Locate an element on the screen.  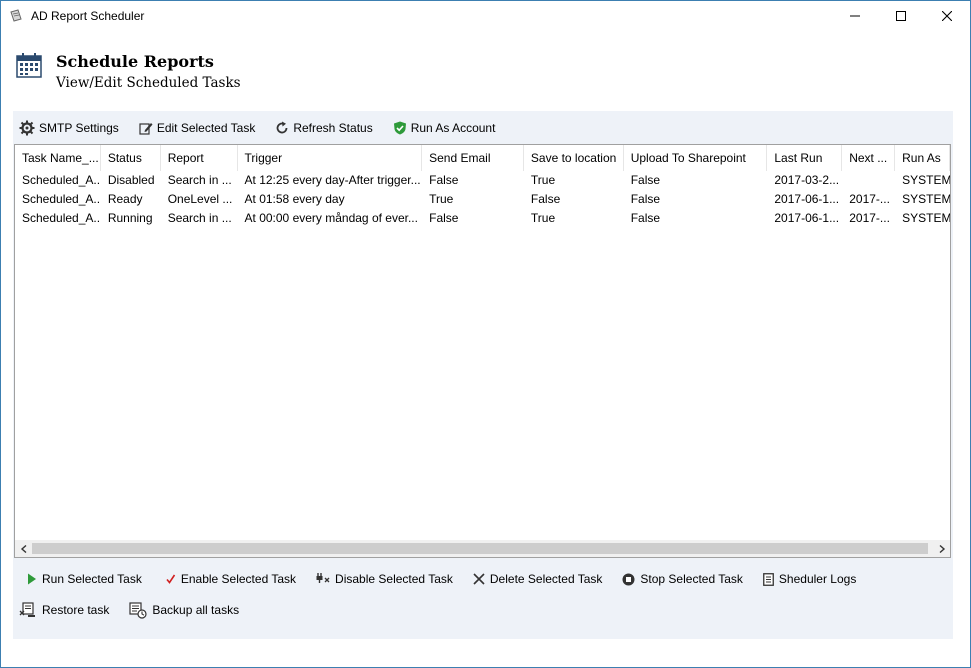
scroll-left-button is located at coordinates (23, 548).